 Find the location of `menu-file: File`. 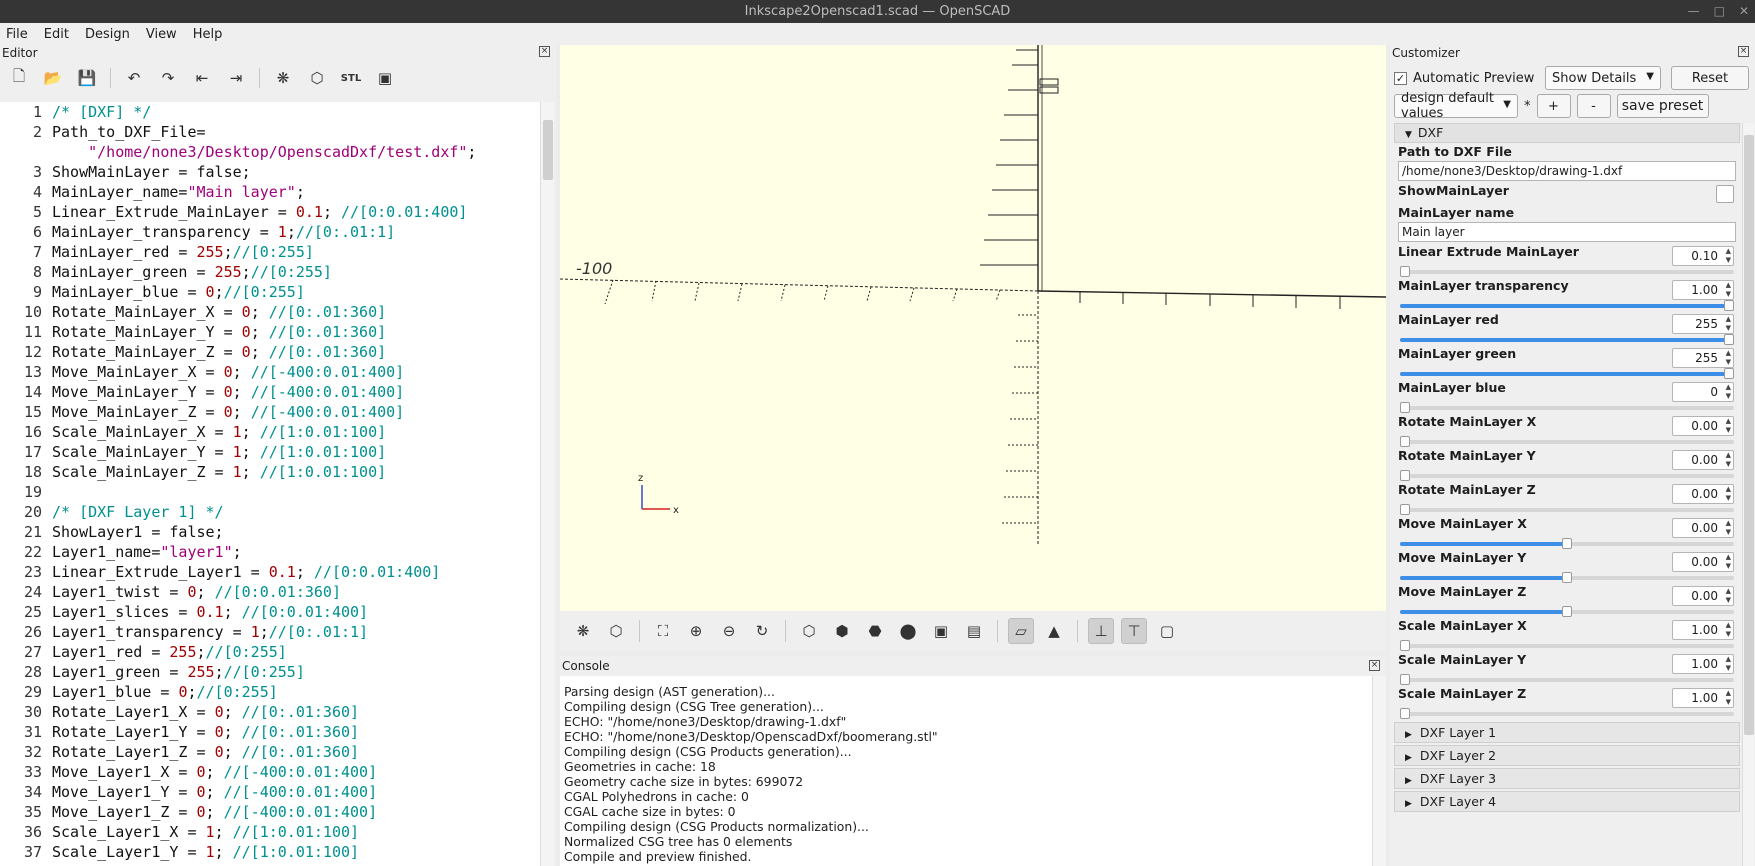

menu-file: File is located at coordinates (17, 34).